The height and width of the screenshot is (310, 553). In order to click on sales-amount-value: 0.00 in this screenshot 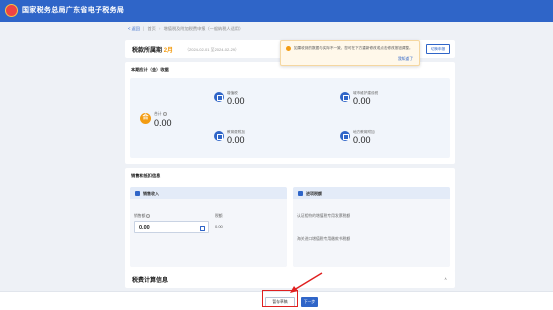, I will do `click(144, 228)`.